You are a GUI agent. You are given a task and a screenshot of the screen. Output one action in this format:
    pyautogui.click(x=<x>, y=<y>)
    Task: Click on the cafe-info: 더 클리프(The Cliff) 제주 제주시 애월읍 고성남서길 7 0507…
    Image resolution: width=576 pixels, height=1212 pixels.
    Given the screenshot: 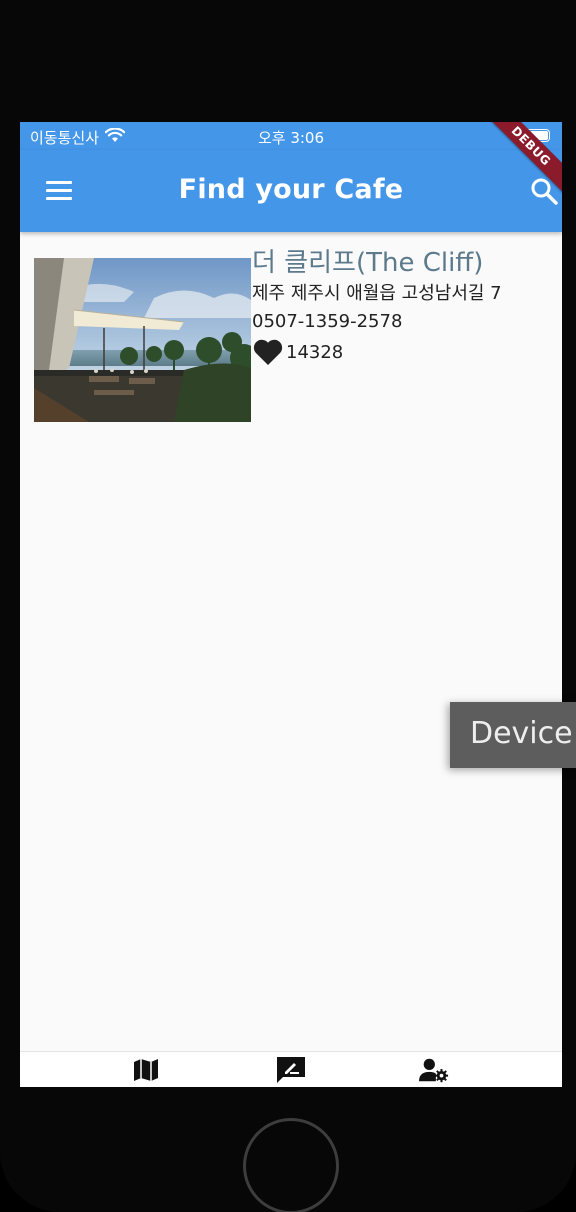 What is the action you would take?
    pyautogui.click(x=377, y=307)
    